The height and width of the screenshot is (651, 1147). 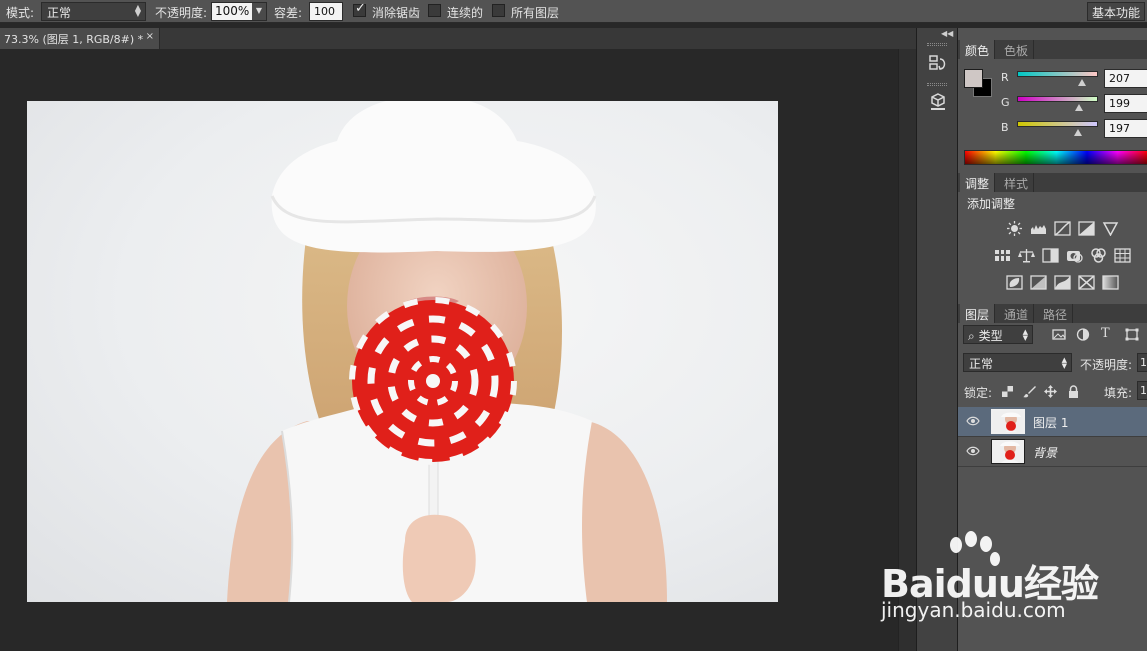 I want to click on 3d-cube-icon, so click(x=938, y=102).